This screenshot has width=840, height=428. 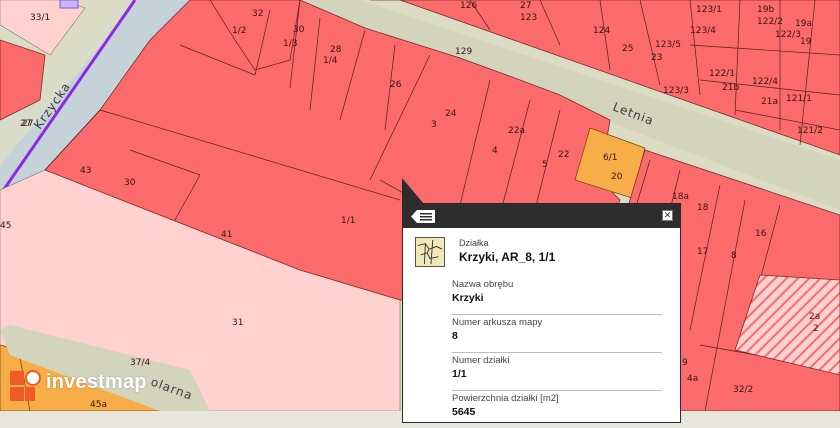 What do you see at coordinates (627, 49) in the screenshot?
I see `plot-number-label: 25` at bounding box center [627, 49].